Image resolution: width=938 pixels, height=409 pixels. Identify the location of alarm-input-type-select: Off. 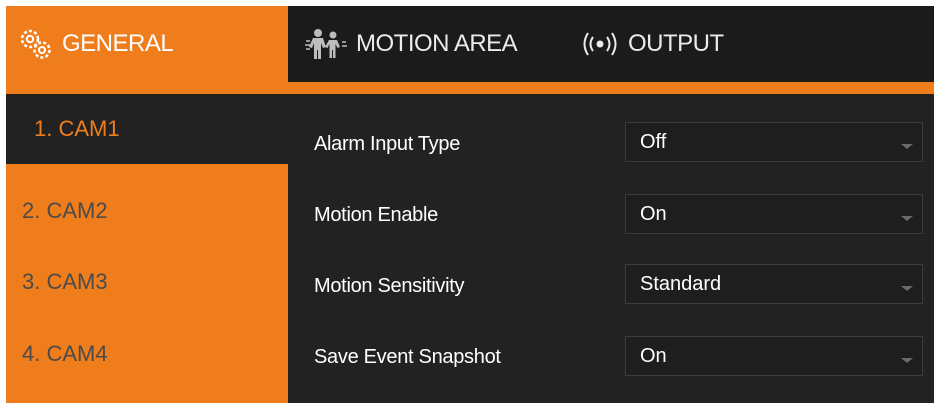
(774, 142).